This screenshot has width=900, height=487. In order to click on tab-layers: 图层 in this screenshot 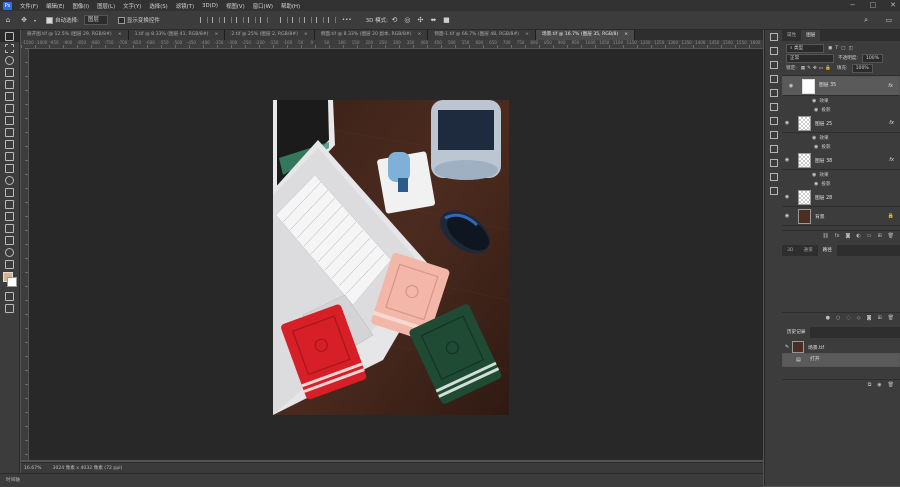, I will do `click(811, 35)`.